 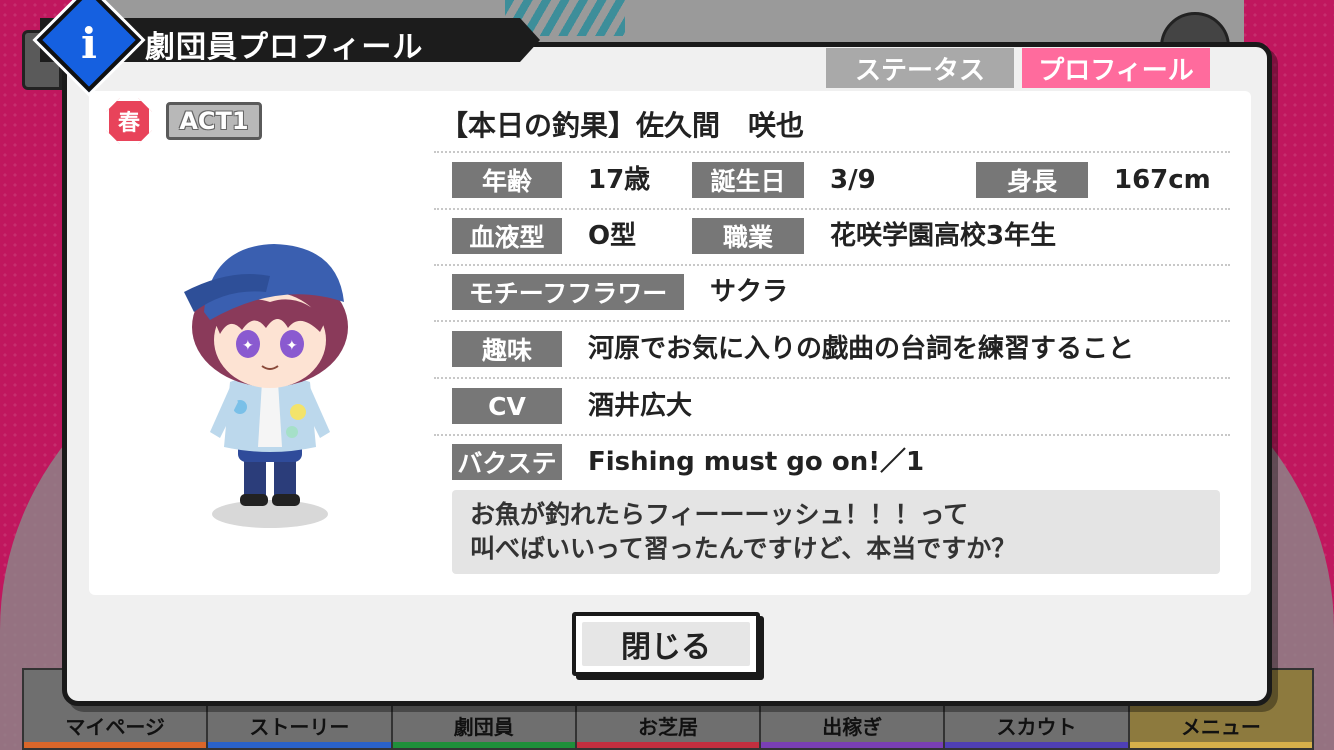 What do you see at coordinates (507, 406) in the screenshot?
I see `cv-label: CV` at bounding box center [507, 406].